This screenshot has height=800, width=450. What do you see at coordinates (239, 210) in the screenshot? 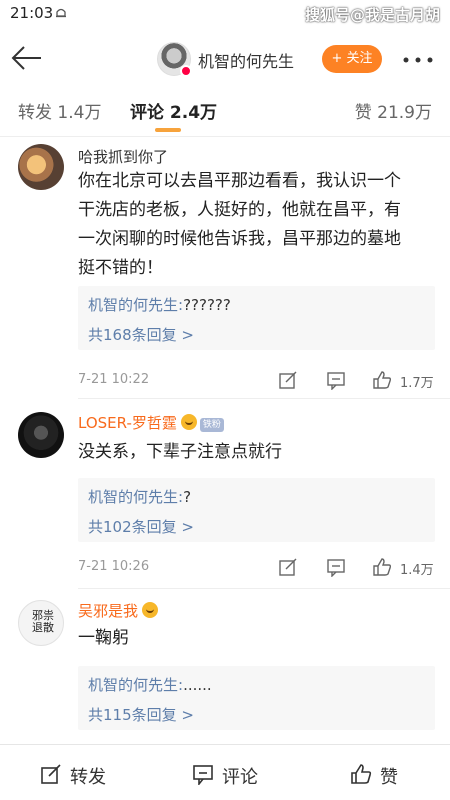
I see `comment-line: 干洗店的老板，人挺好的，他就在昌平，有` at bounding box center [239, 210].